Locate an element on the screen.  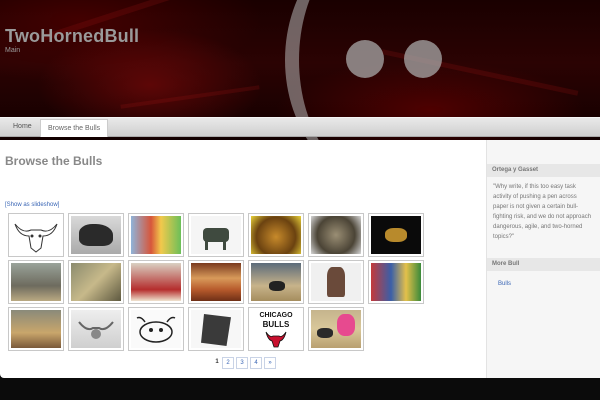
thumbnail-chicago-bulls-logo: CHICAGO BULLS is located at coordinates (276, 329).